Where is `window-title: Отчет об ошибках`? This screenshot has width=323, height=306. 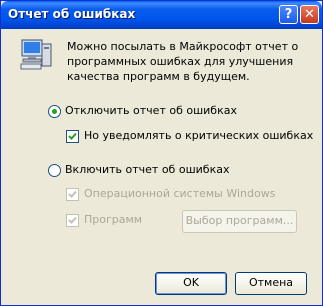 window-title: Отчет об ошибках is located at coordinates (72, 14).